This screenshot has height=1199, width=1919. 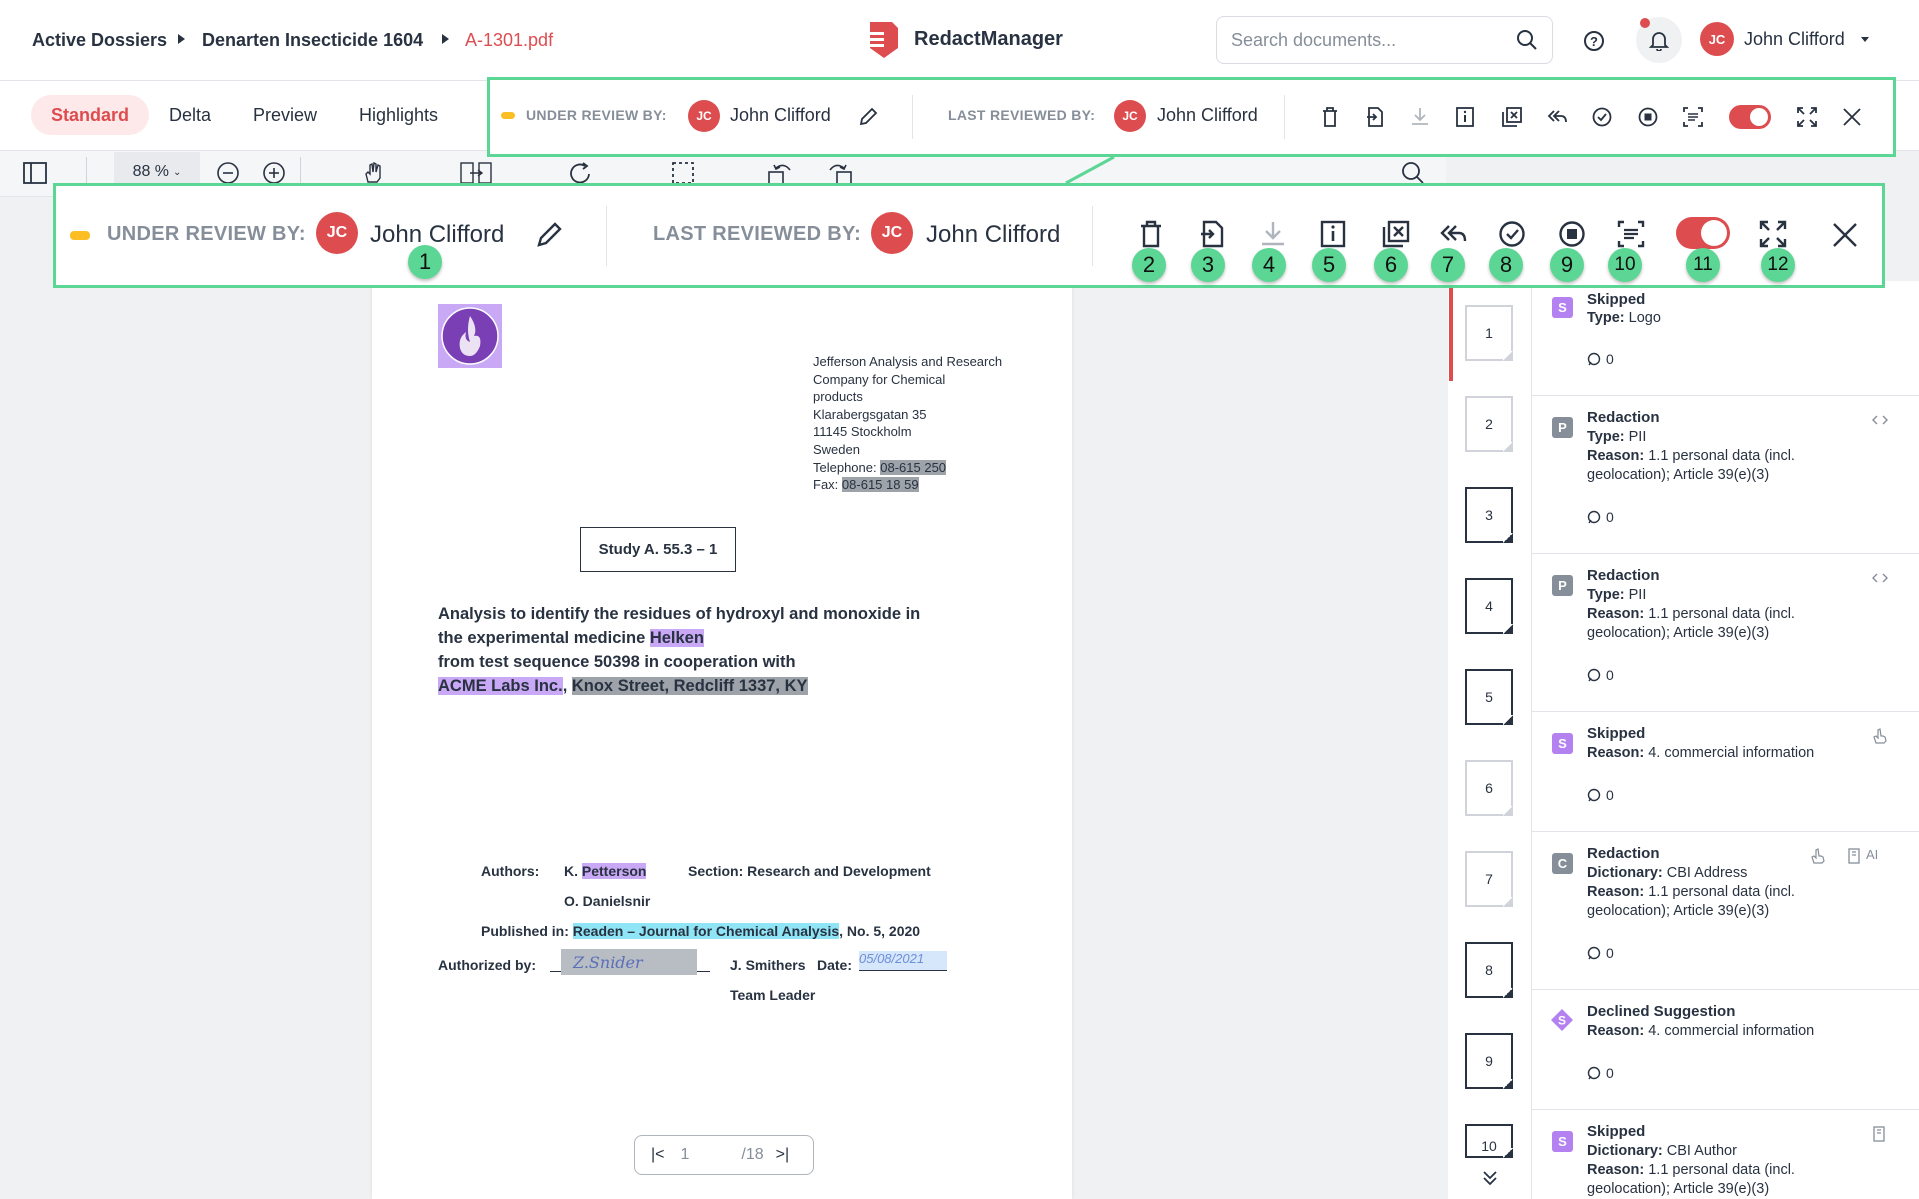 What do you see at coordinates (1784, 39) in the screenshot?
I see `user-menu: JC John Clifford` at bounding box center [1784, 39].